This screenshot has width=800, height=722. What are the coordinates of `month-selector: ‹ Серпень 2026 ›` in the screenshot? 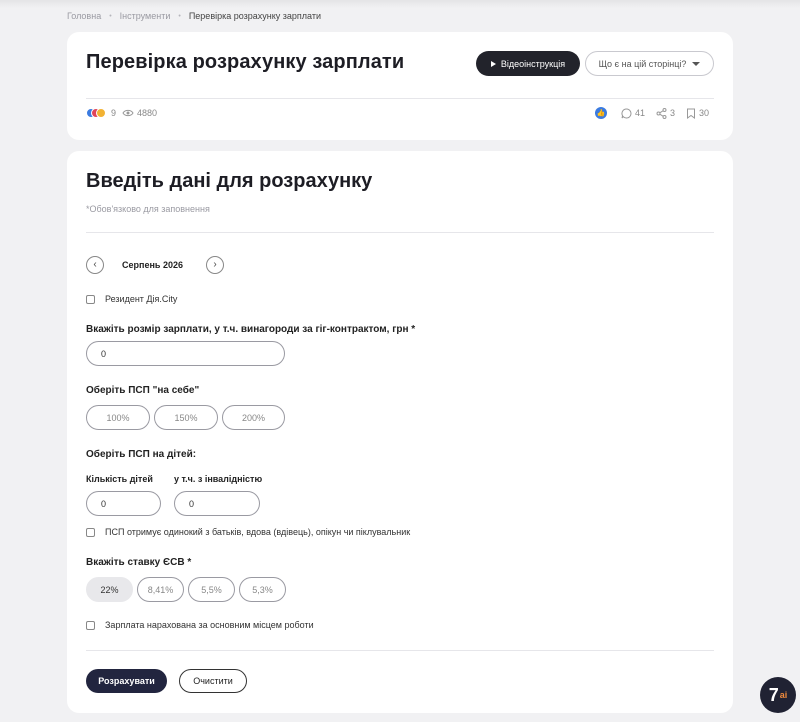 It's located at (155, 265).